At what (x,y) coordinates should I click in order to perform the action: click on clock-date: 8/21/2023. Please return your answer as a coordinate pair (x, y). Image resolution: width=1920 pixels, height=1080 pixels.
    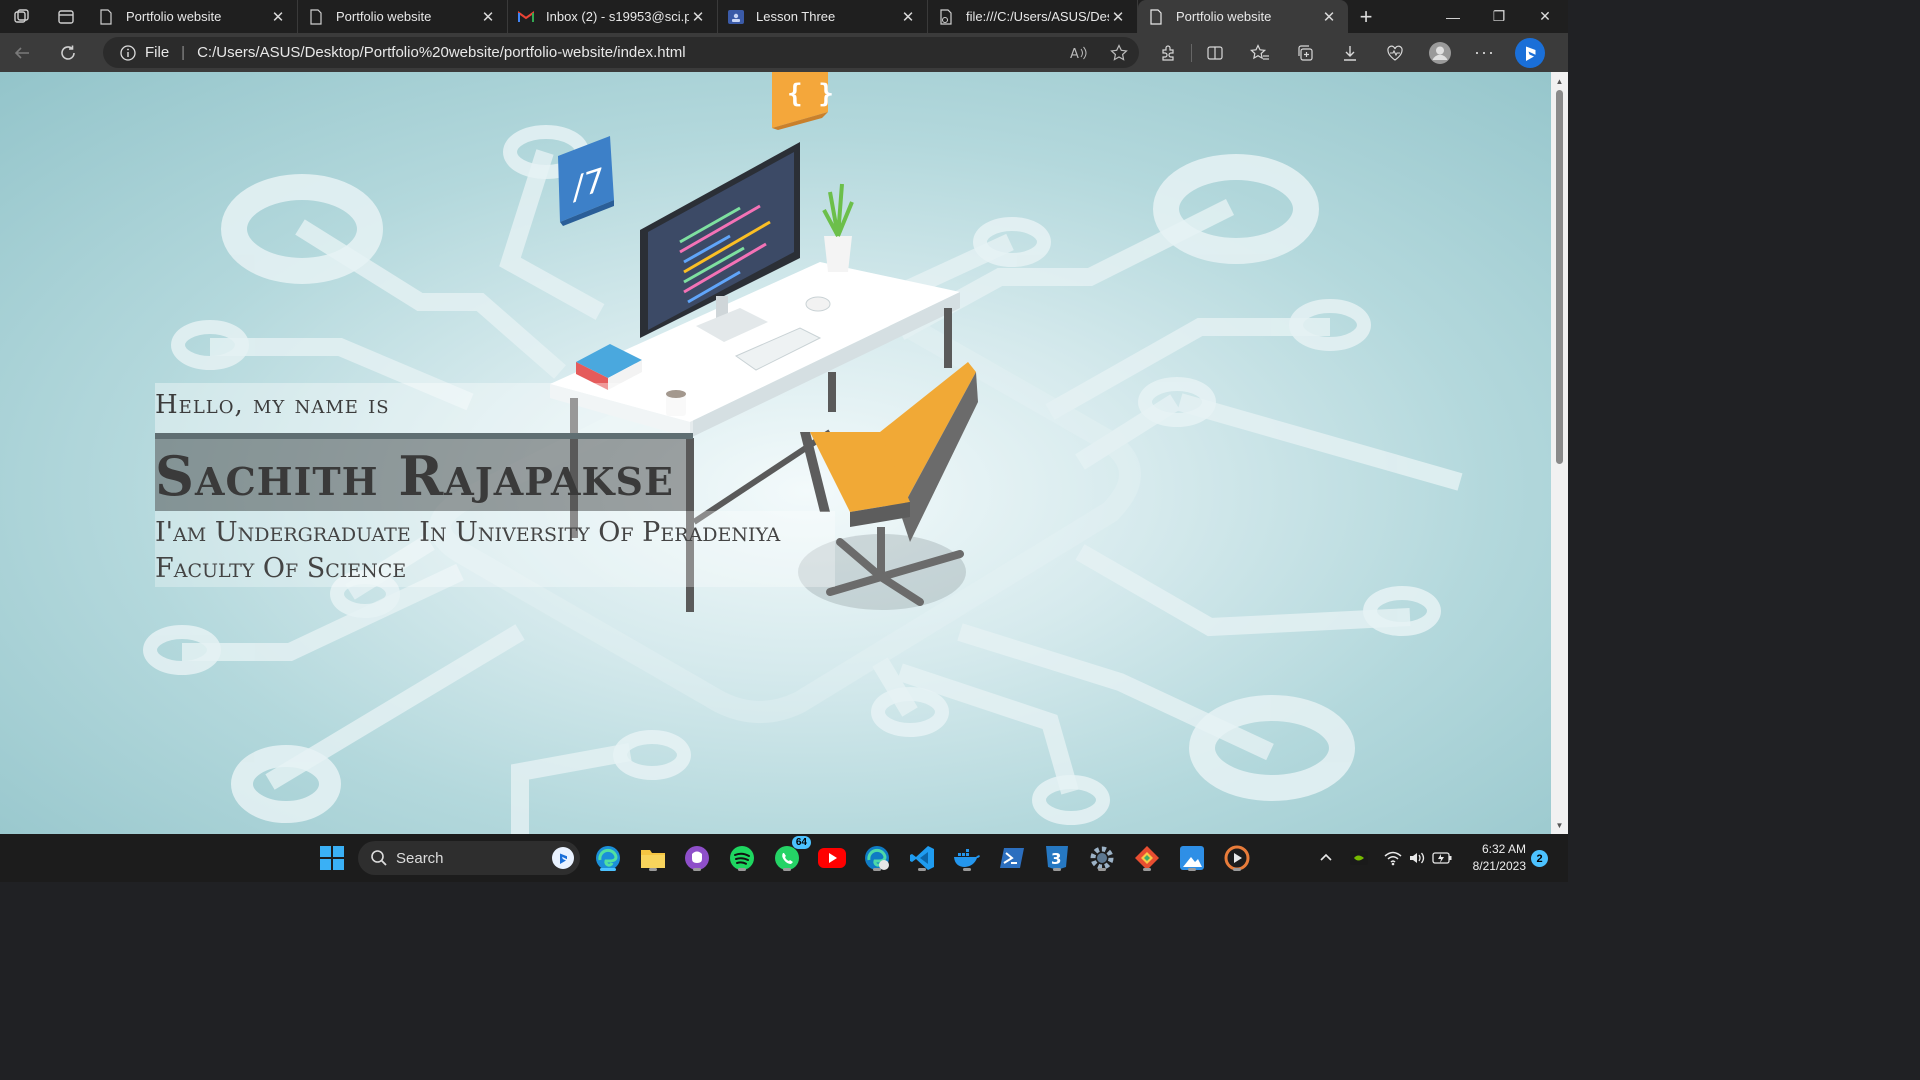
    Looking at the image, I should click on (1499, 866).